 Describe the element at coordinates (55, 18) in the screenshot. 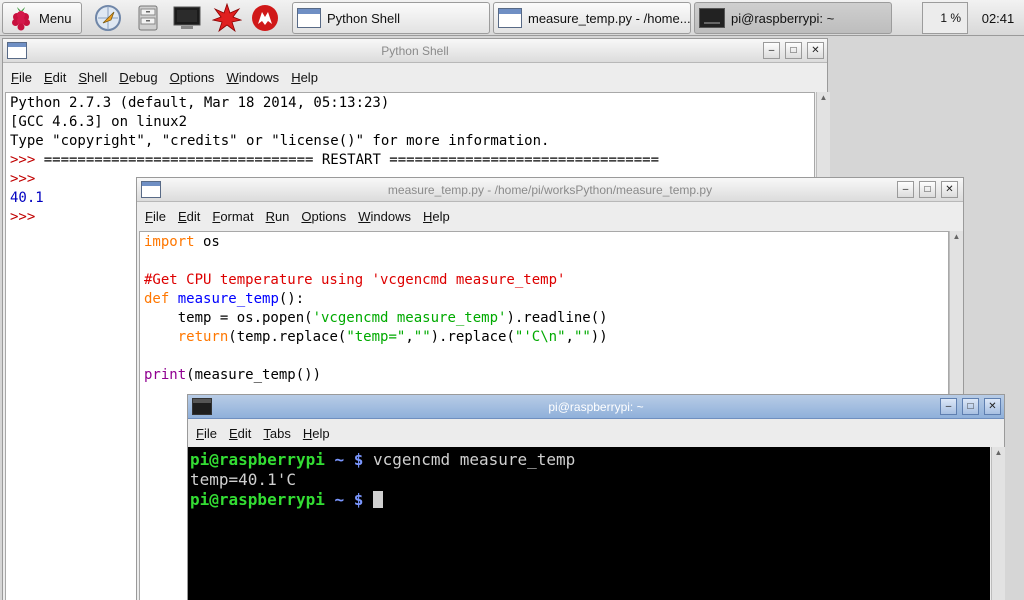

I see `menu-label: Menu` at that location.